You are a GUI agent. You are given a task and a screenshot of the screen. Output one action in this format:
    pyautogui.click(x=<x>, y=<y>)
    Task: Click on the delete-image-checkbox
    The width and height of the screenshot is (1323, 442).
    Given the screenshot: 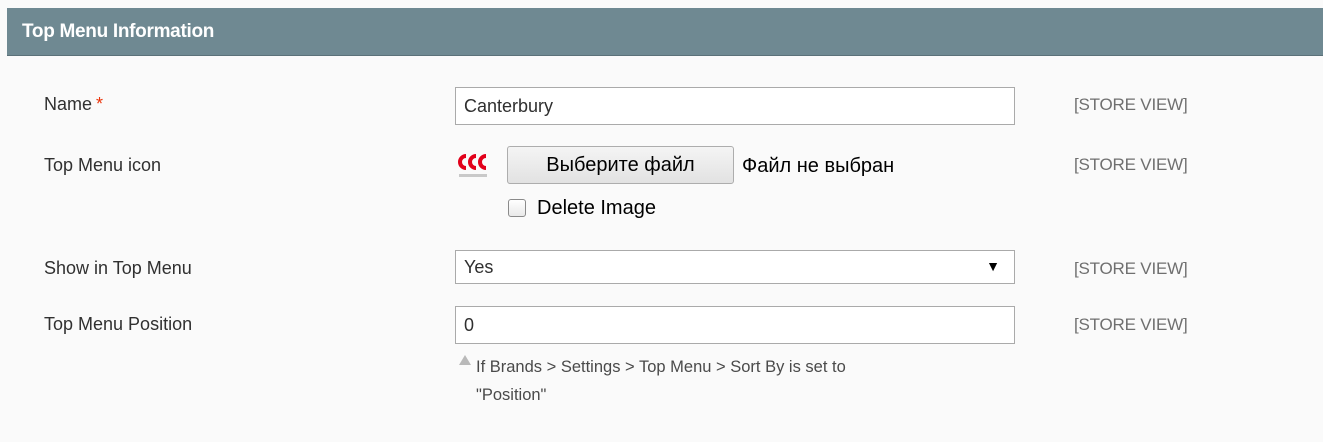 What is the action you would take?
    pyautogui.click(x=517, y=208)
    